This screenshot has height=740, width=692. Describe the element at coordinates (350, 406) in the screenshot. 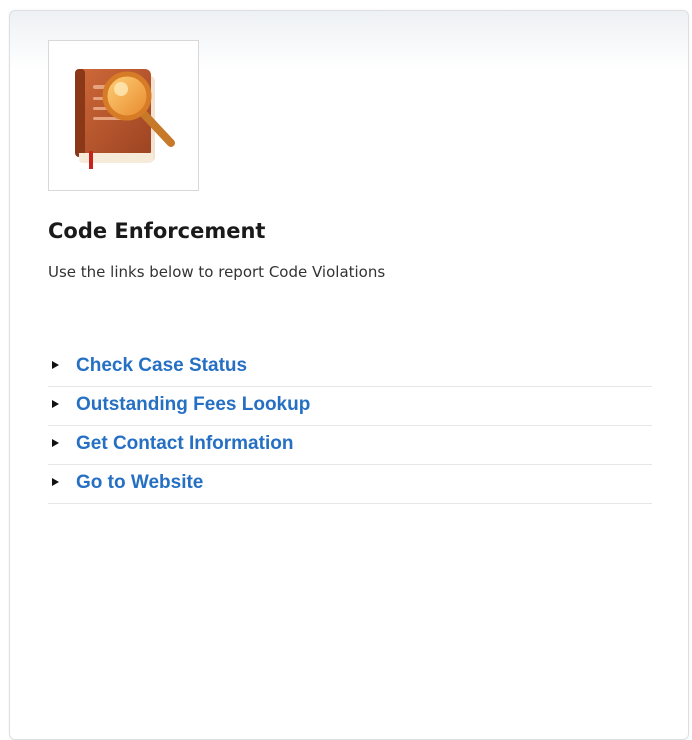

I see `list-item: Outstanding Fees Lookup` at that location.